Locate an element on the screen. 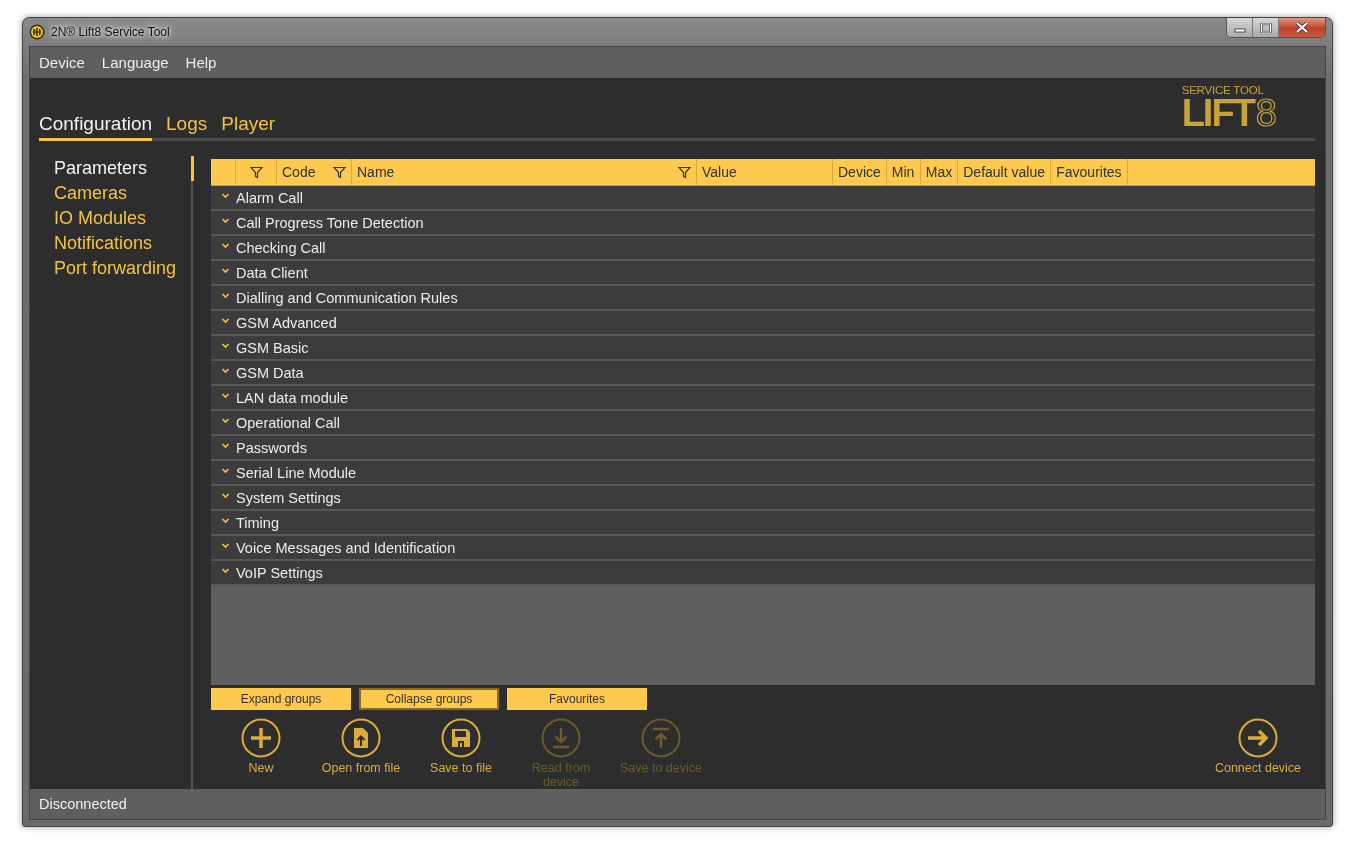 The width and height of the screenshot is (1351, 852). group-row: GSM Basic is located at coordinates (763, 348).